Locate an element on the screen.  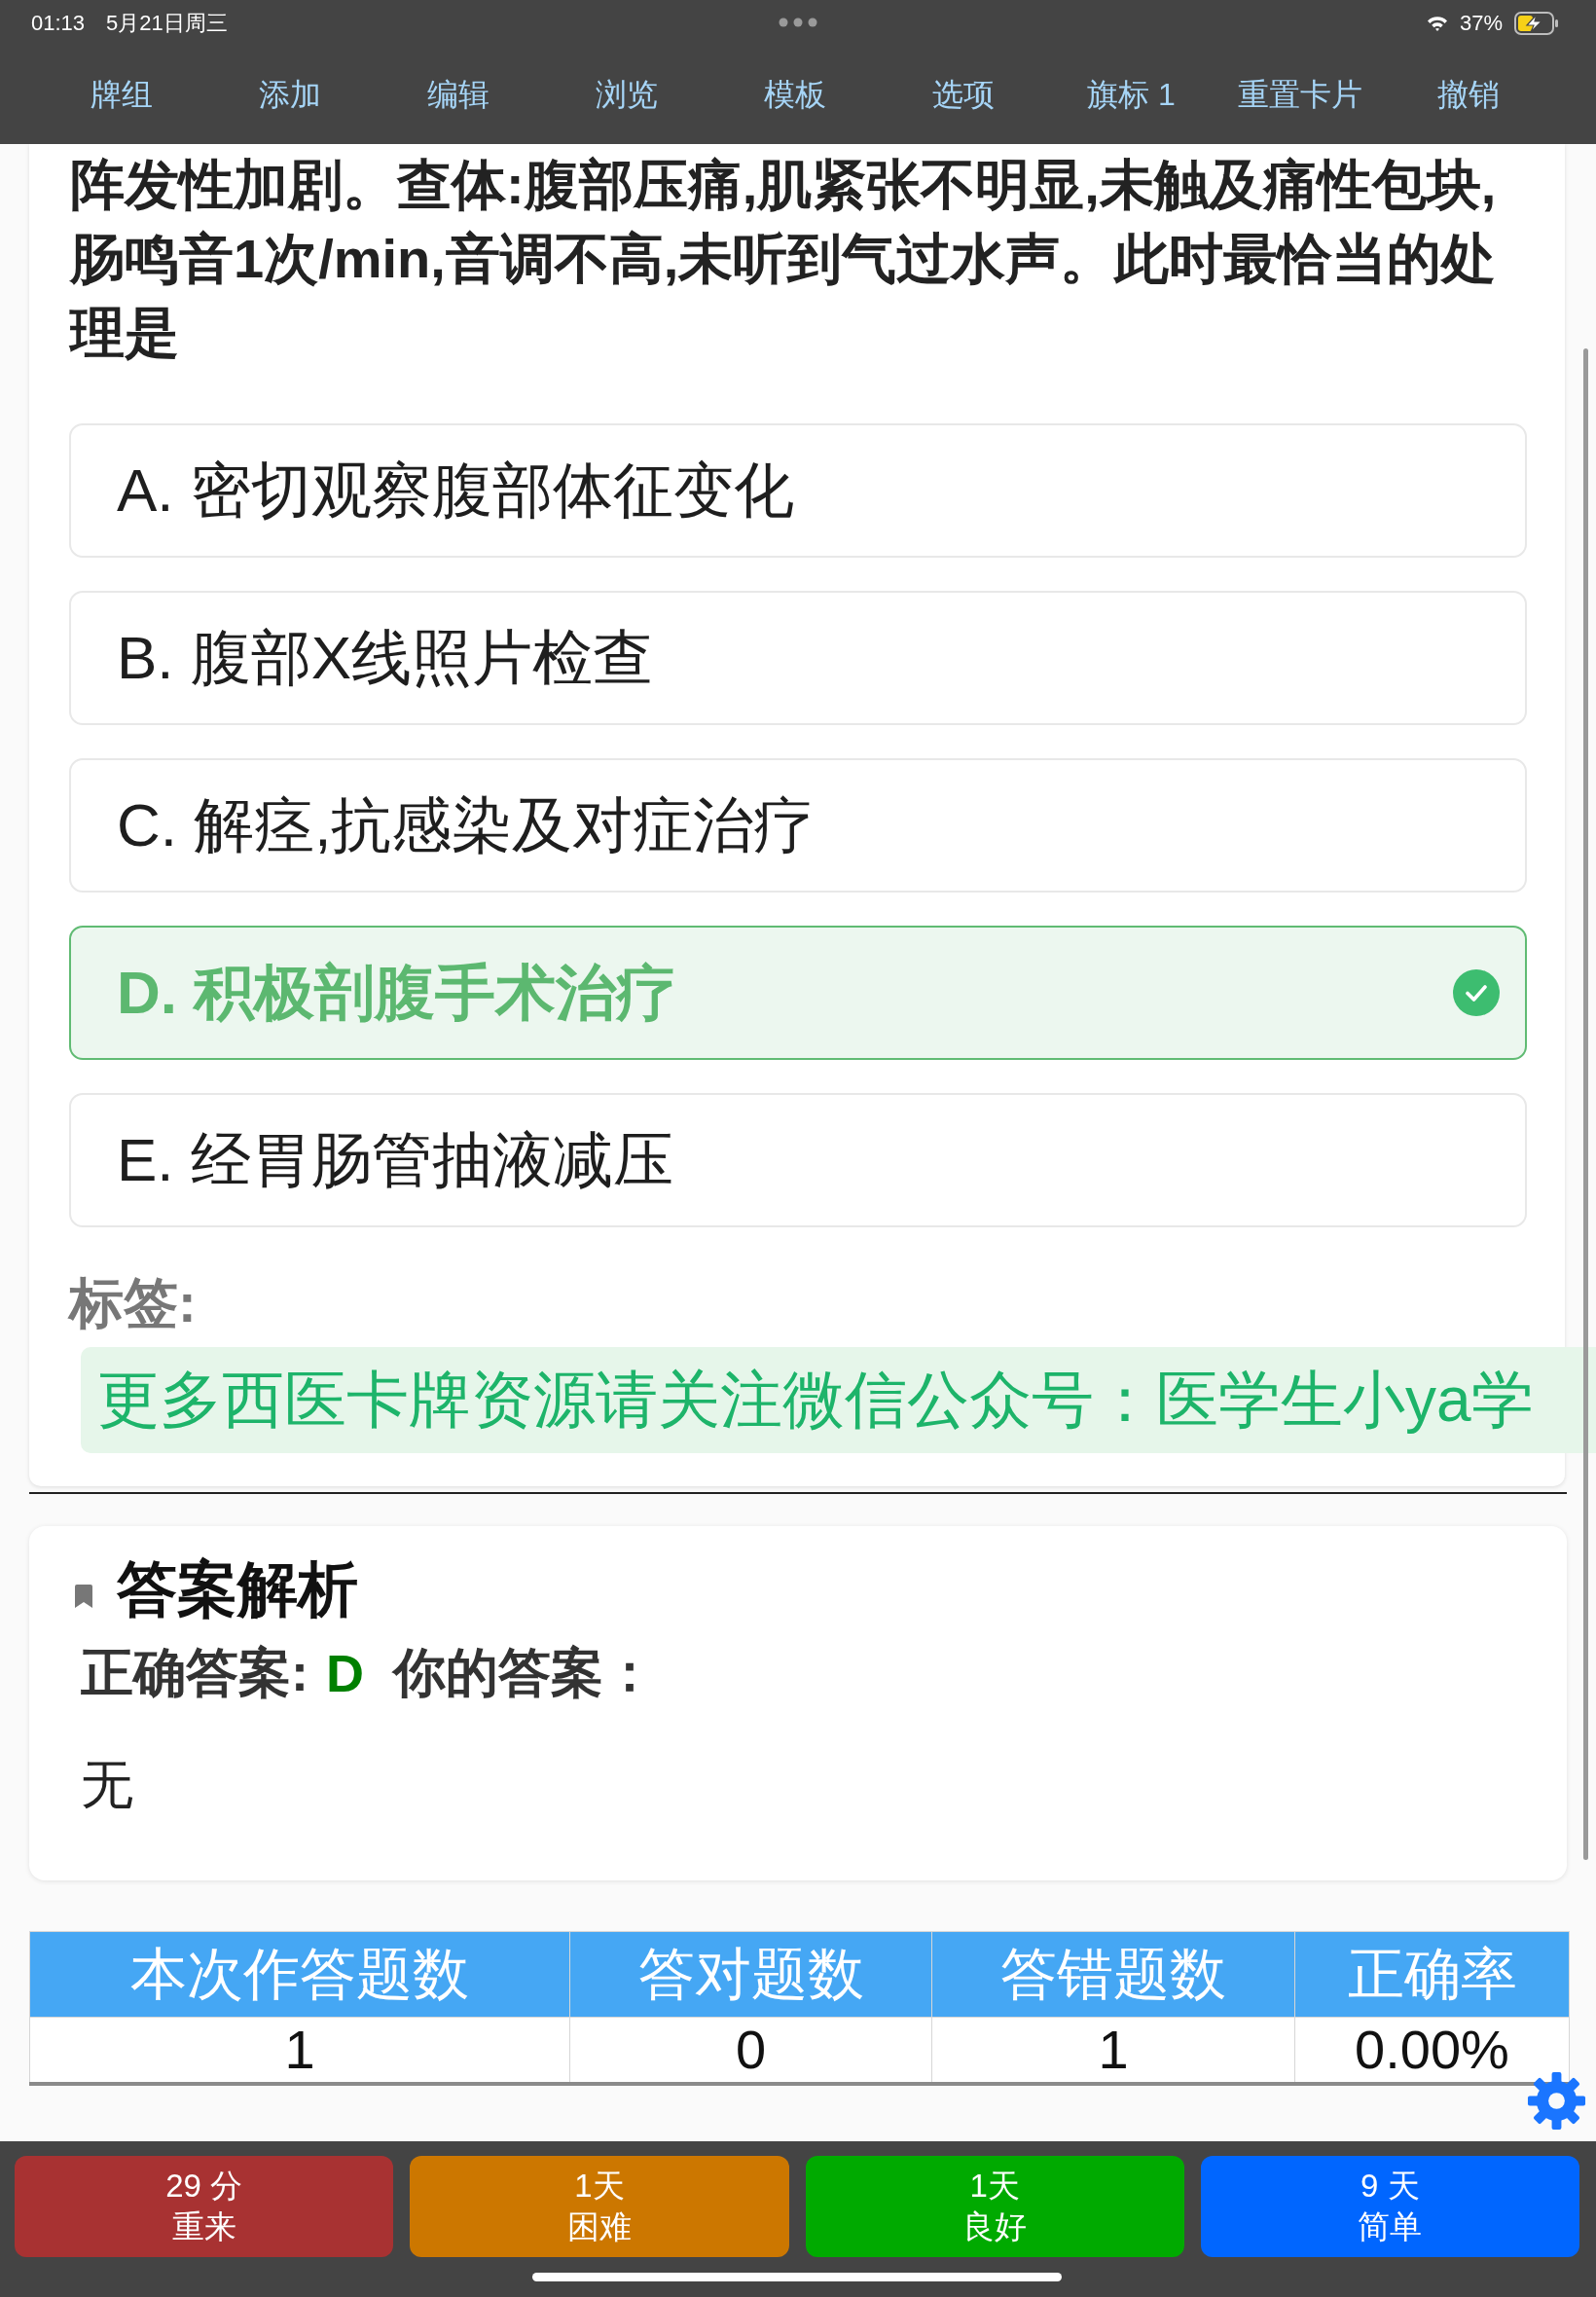
toolbar-button: 添加 is located at coordinates (289, 95).